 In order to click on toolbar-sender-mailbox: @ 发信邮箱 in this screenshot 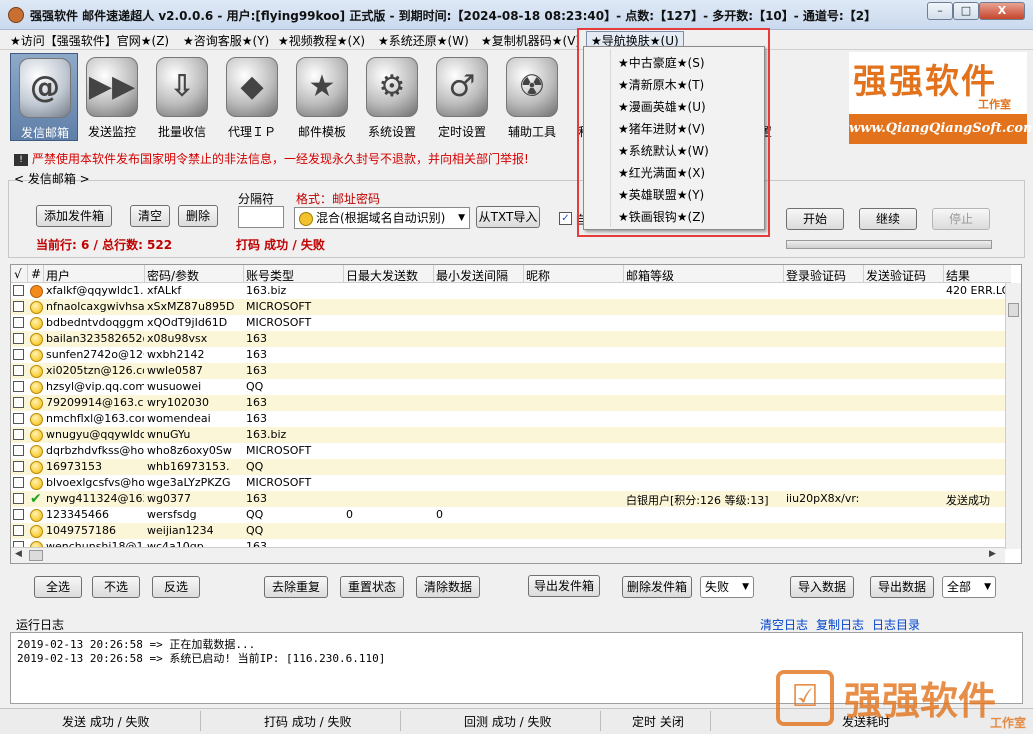, I will do `click(44, 97)`.